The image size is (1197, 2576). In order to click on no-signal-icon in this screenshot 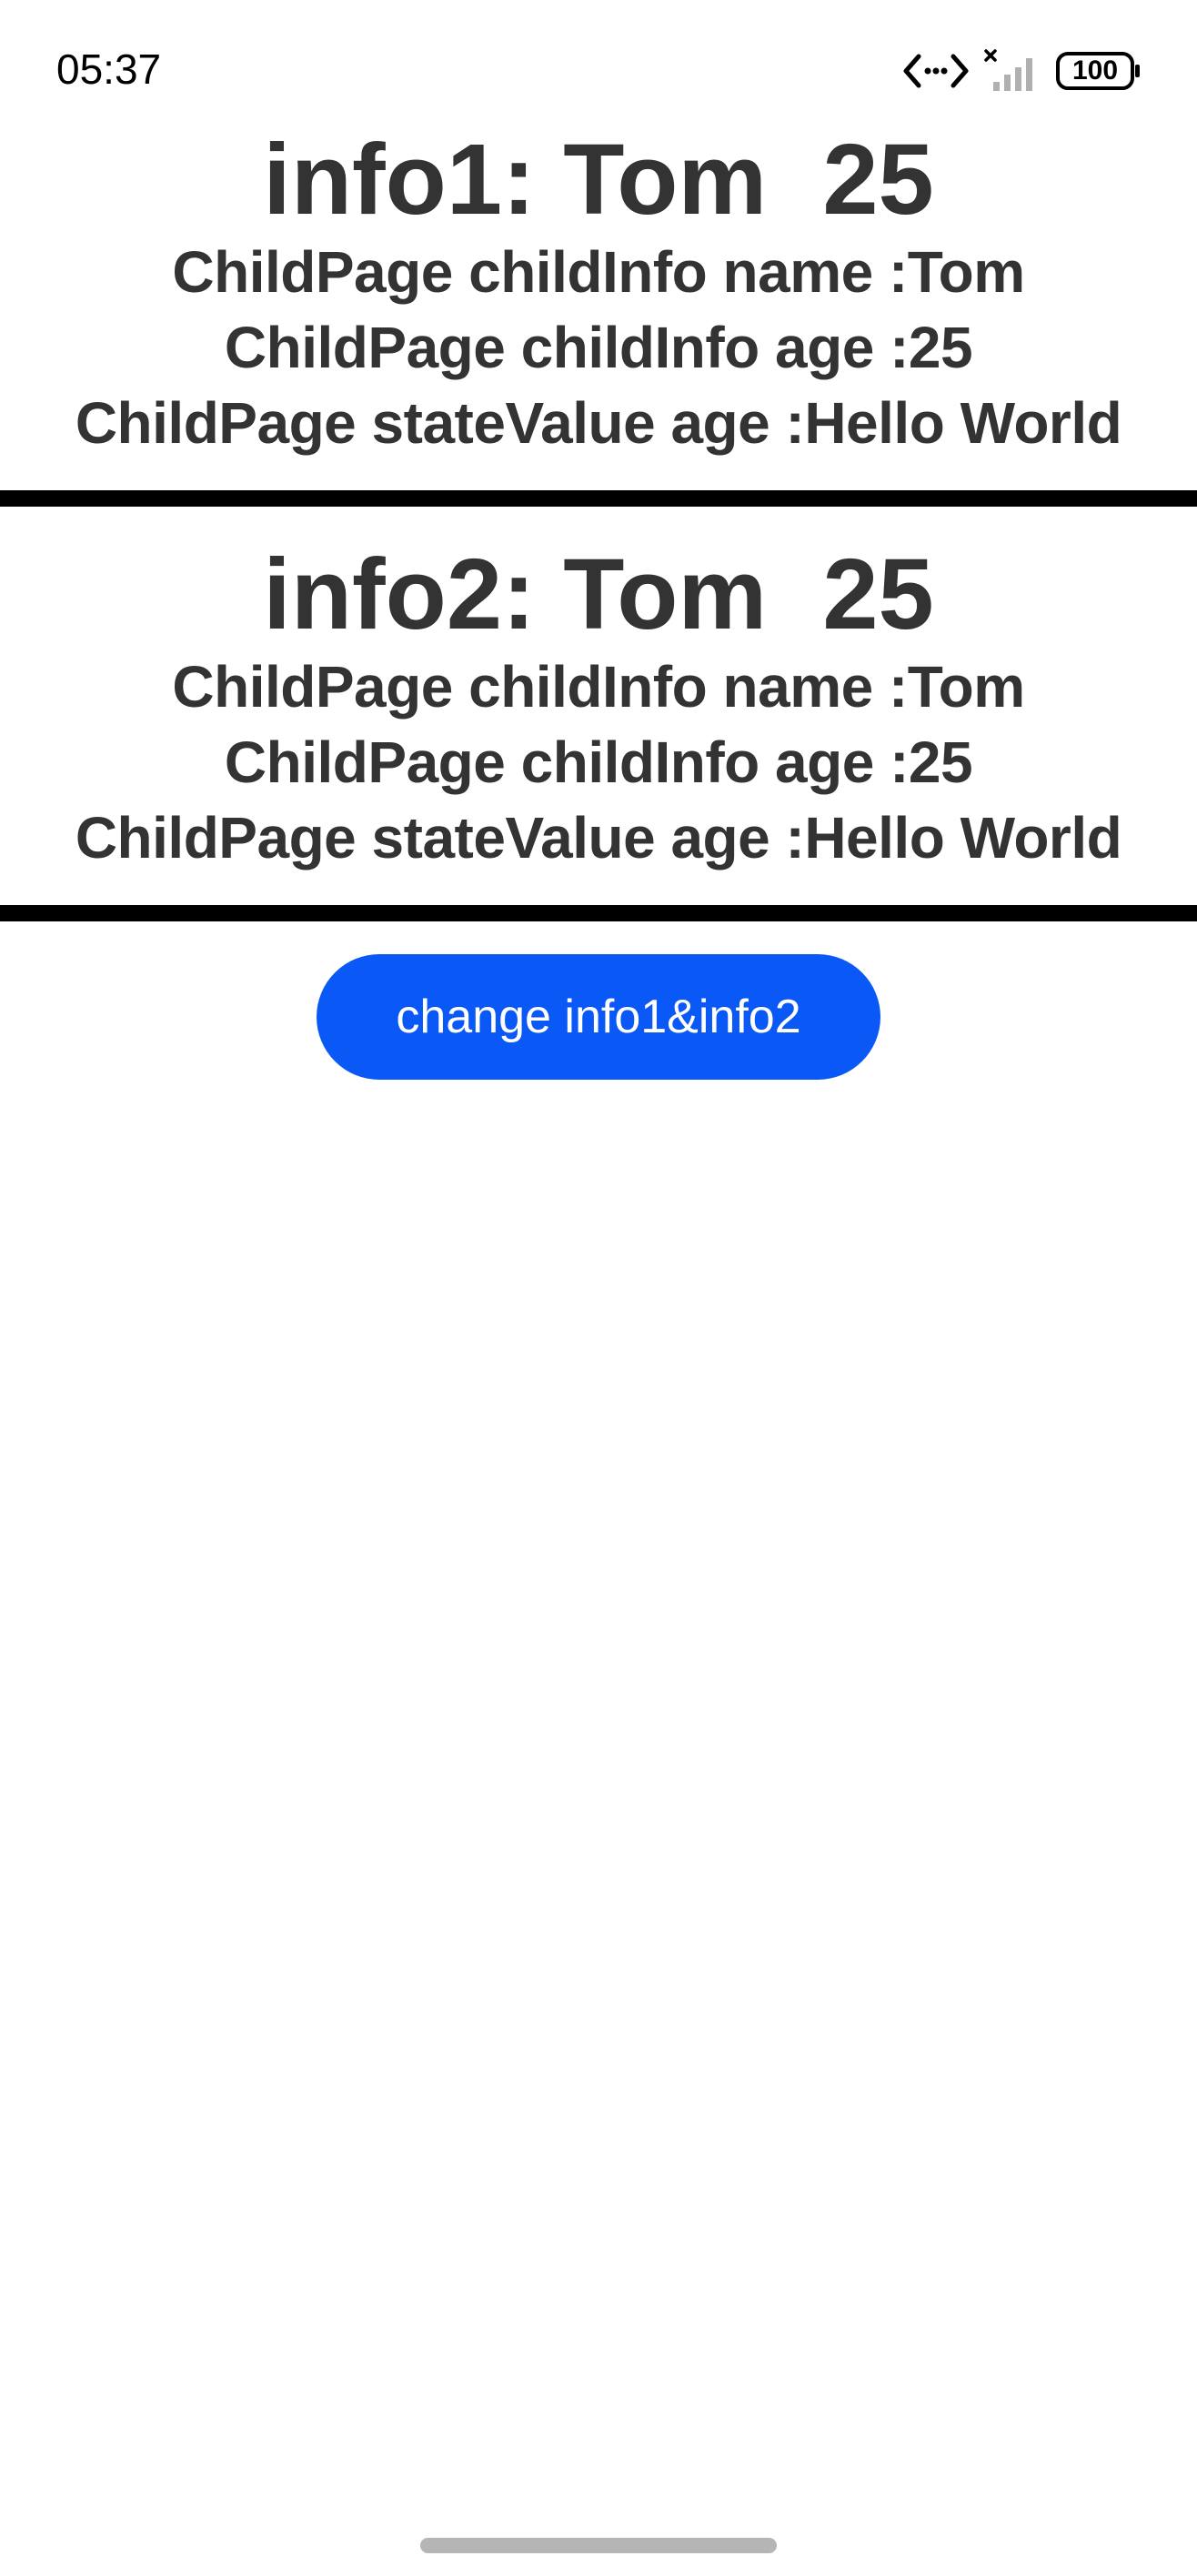, I will do `click(1012, 71)`.